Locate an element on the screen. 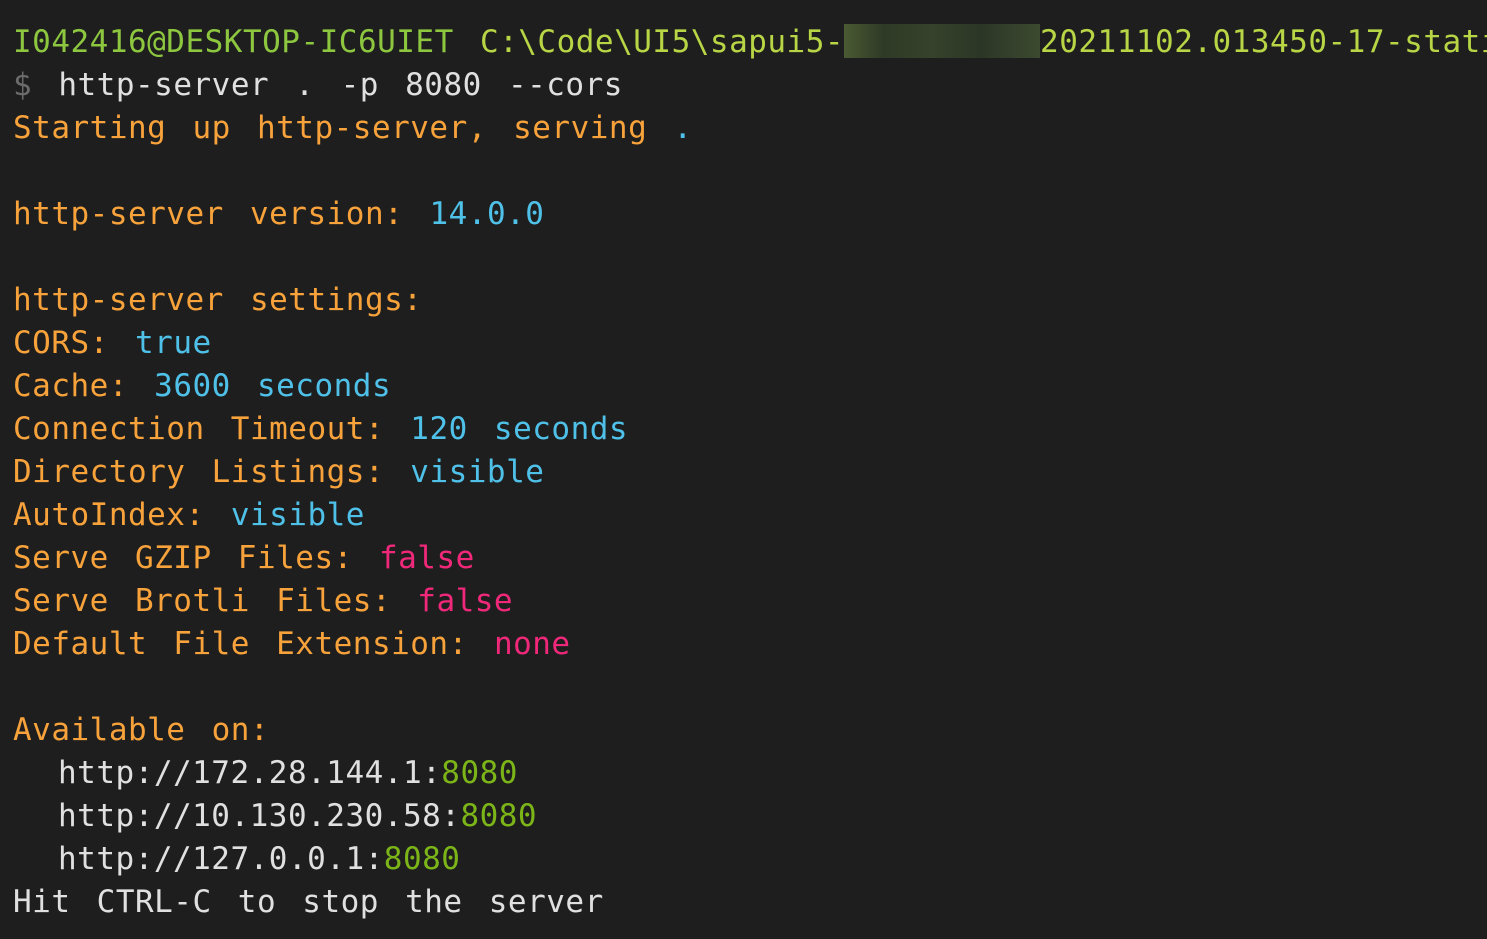 The height and width of the screenshot is (939, 1487). setting-row-directory-listings: Directory Listings: visible is located at coordinates (750, 472).